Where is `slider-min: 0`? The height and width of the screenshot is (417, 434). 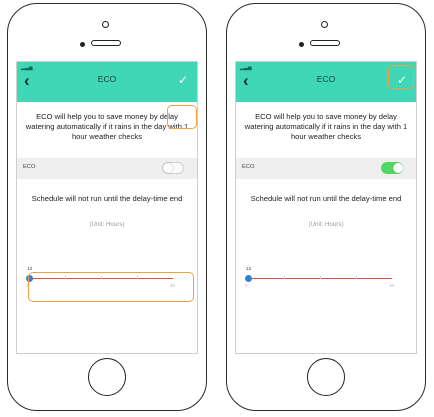 slider-min: 0 is located at coordinates (246, 285).